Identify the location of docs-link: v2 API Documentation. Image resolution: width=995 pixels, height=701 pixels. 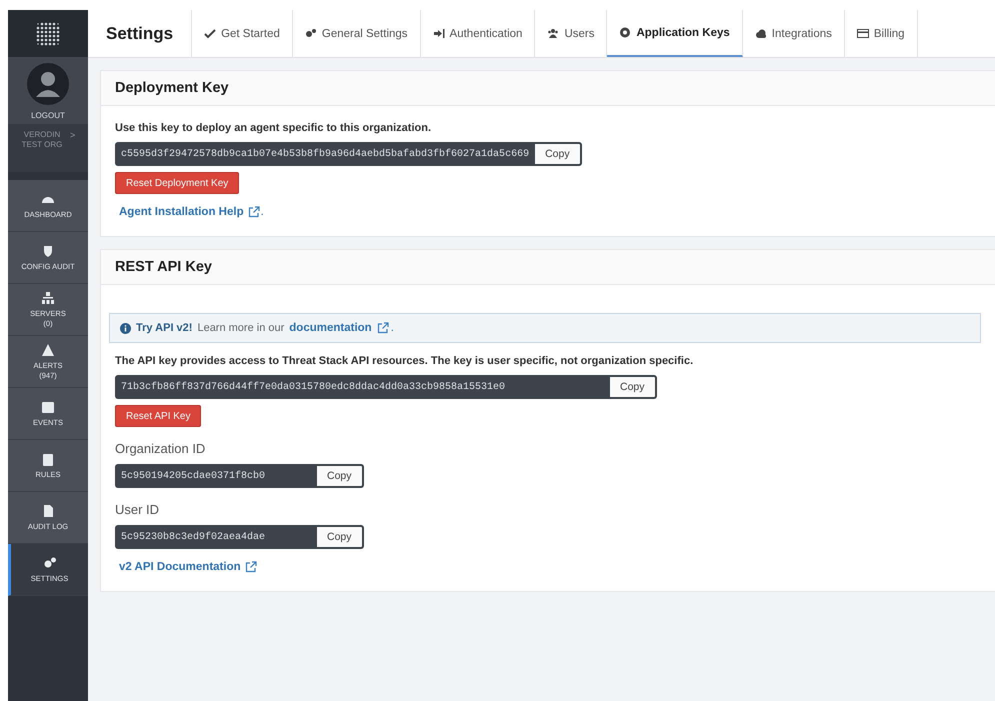
(180, 567).